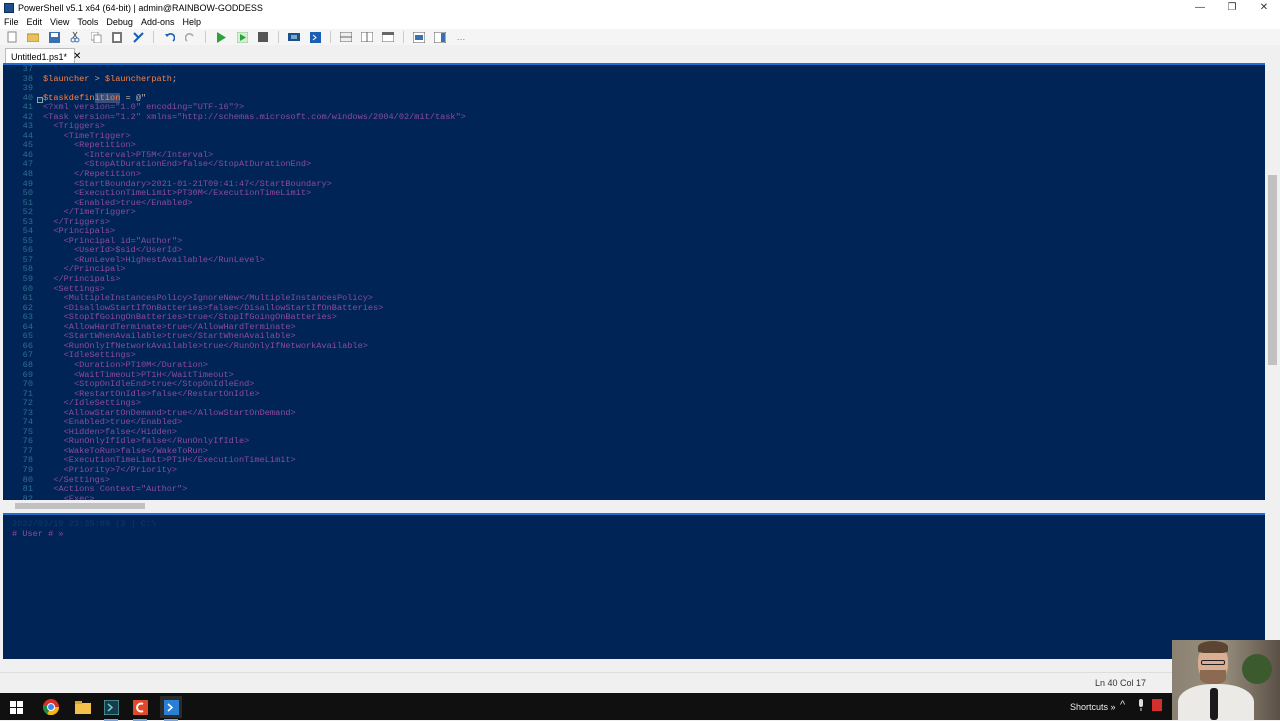 The width and height of the screenshot is (1280, 721). Describe the element at coordinates (1264, 7) in the screenshot. I see `close-button: ✕` at that location.